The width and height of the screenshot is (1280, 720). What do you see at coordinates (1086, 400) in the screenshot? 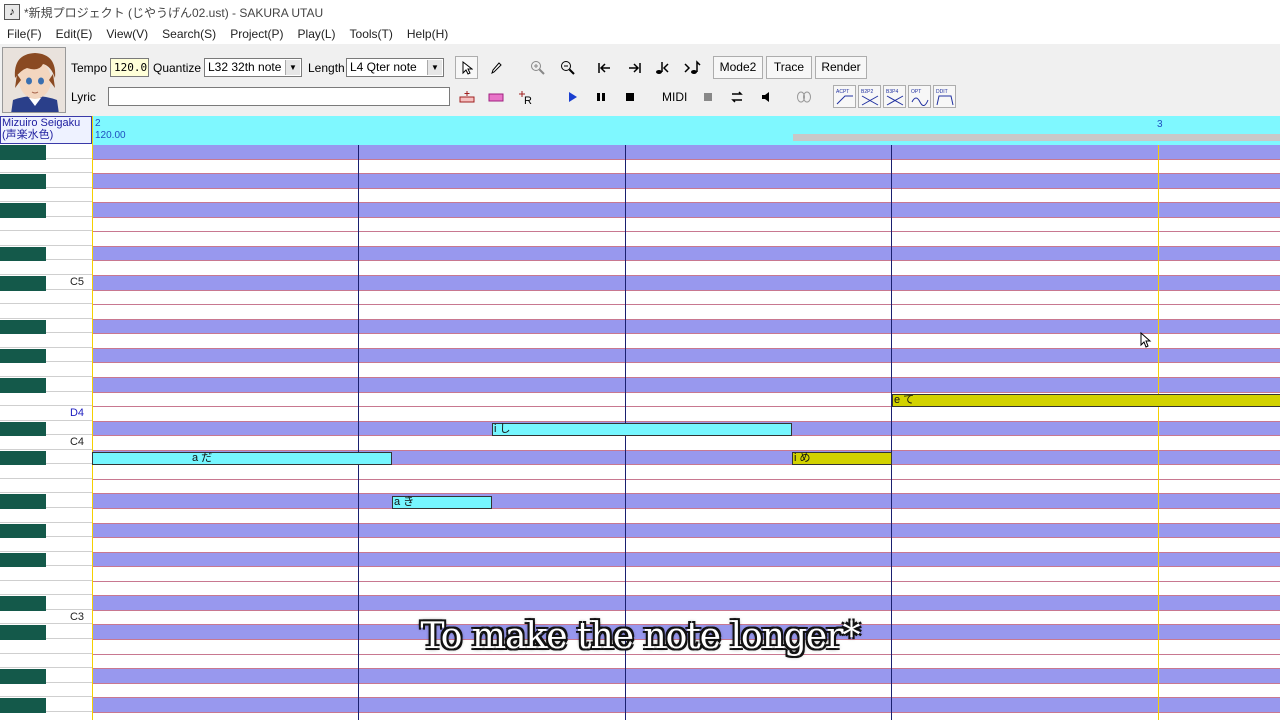
I see `note-te: e て` at bounding box center [1086, 400].